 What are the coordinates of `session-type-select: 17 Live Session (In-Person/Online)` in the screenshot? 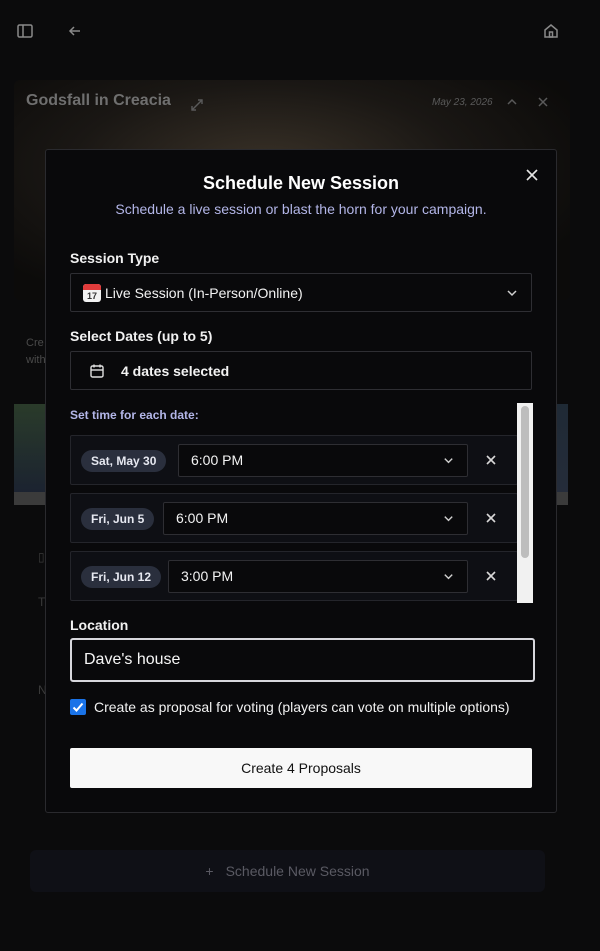 It's located at (301, 292).